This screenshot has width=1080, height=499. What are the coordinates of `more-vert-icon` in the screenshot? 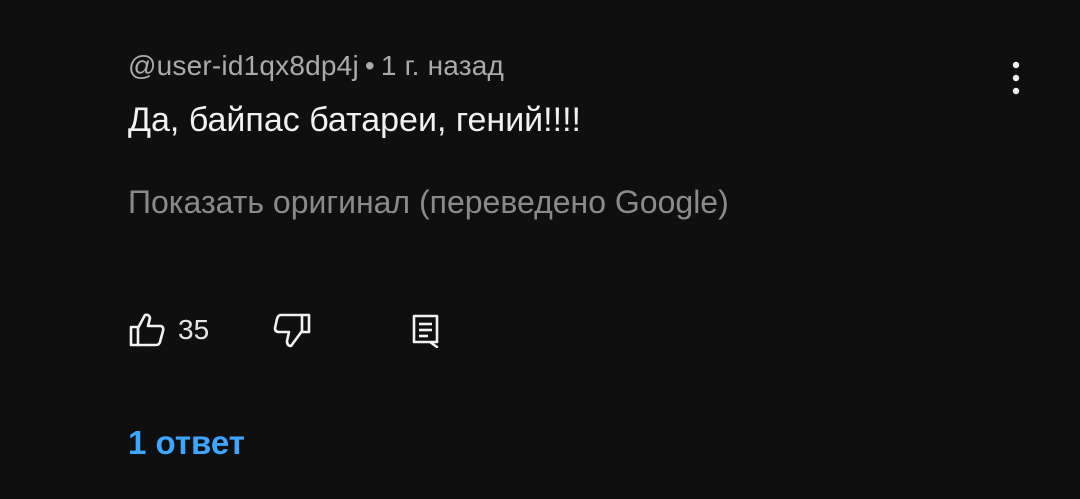 It's located at (1016, 78).